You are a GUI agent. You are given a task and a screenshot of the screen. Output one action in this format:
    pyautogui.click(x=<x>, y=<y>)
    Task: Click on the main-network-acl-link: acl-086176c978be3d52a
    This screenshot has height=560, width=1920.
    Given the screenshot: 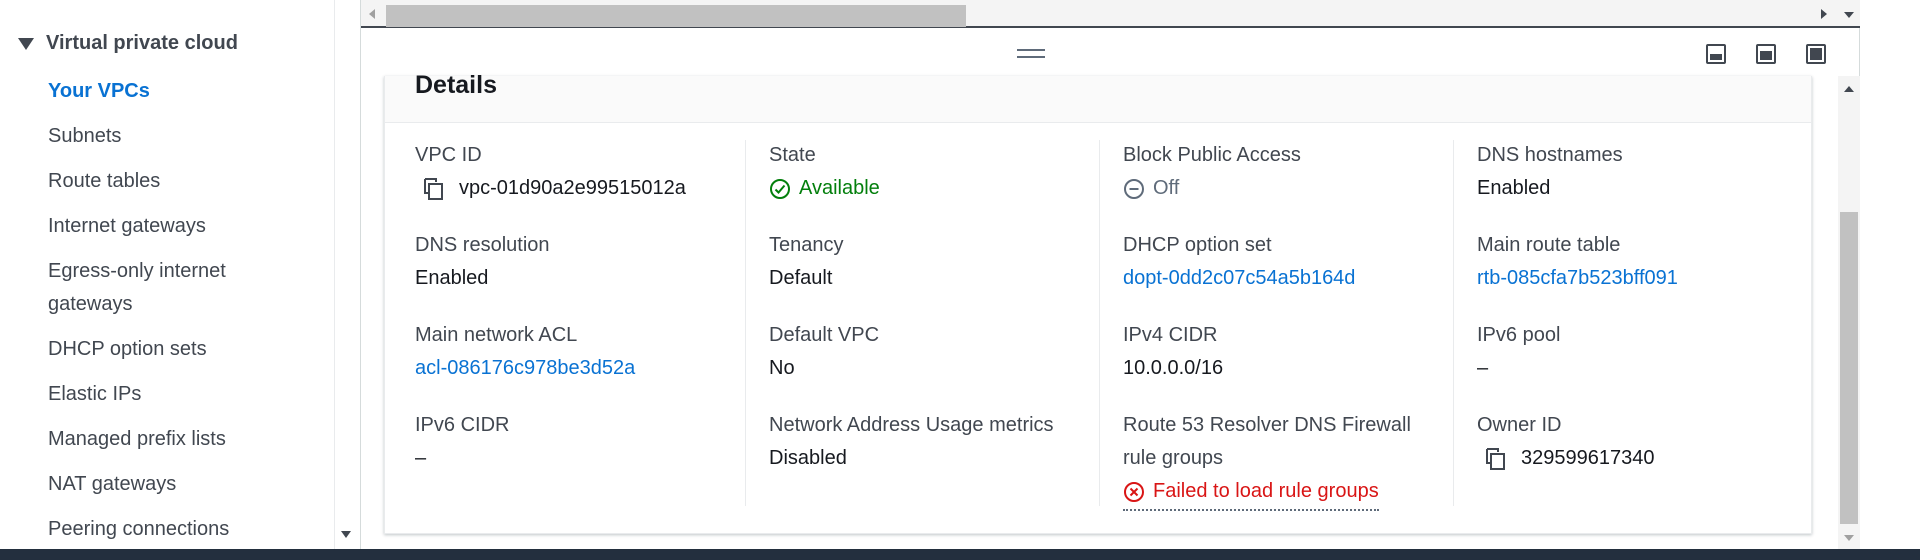 What is the action you would take?
    pyautogui.click(x=580, y=368)
    